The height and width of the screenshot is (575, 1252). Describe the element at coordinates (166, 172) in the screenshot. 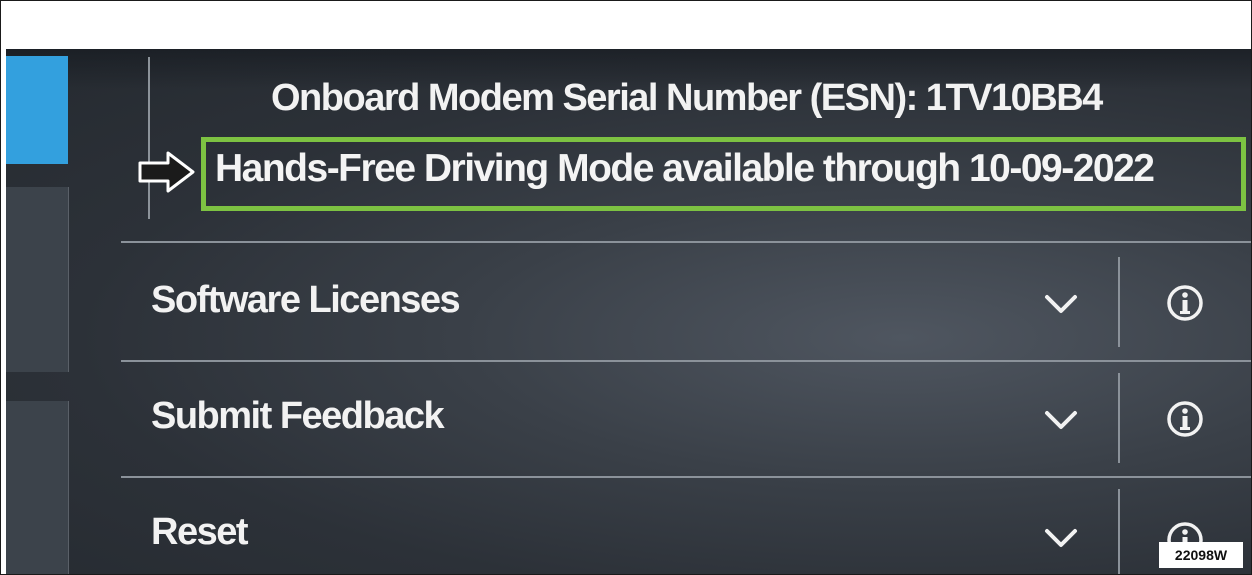

I see `callout-arrow-icon` at that location.